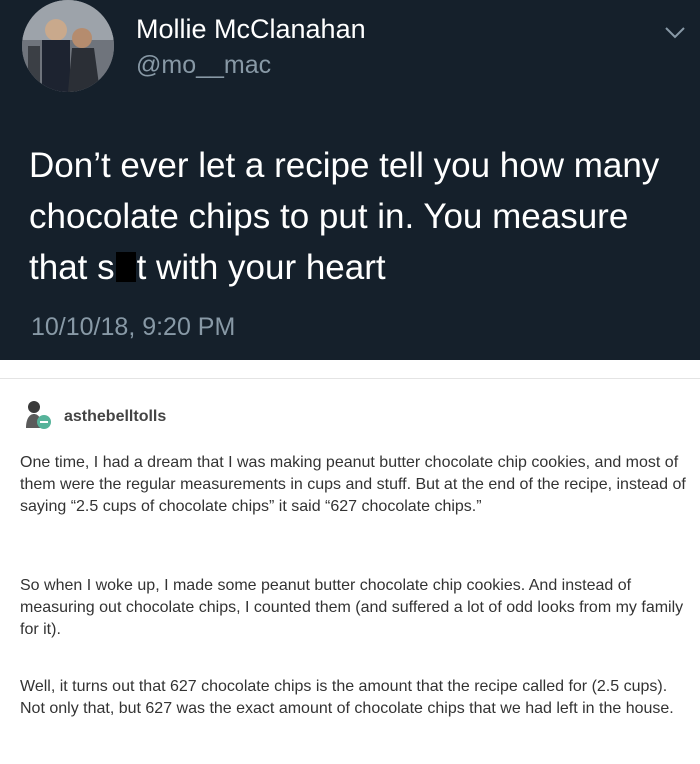 Image resolution: width=700 pixels, height=764 pixels. What do you see at coordinates (36, 414) in the screenshot?
I see `user-avatar-icon` at bounding box center [36, 414].